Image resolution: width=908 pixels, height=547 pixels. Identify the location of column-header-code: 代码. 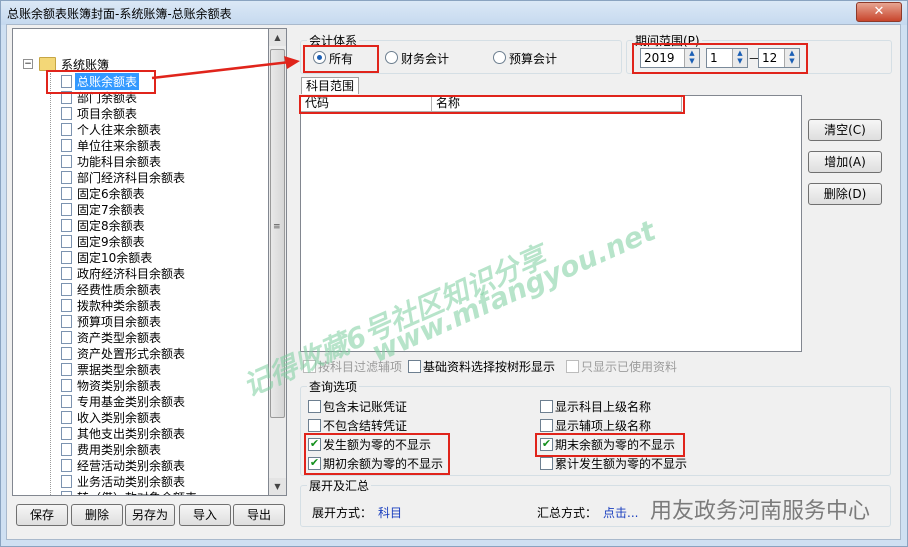
(366, 104).